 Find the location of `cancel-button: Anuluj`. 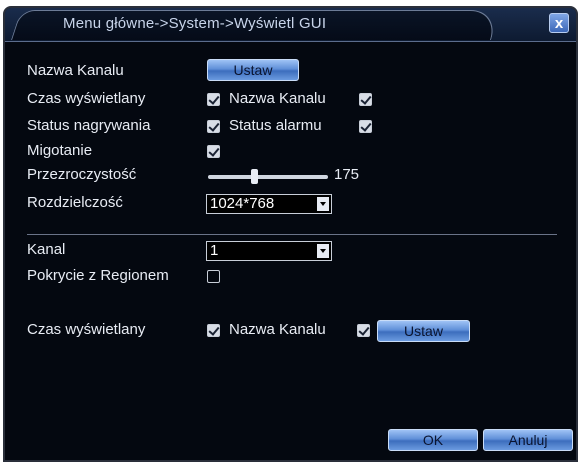

cancel-button: Anuluj is located at coordinates (528, 440).